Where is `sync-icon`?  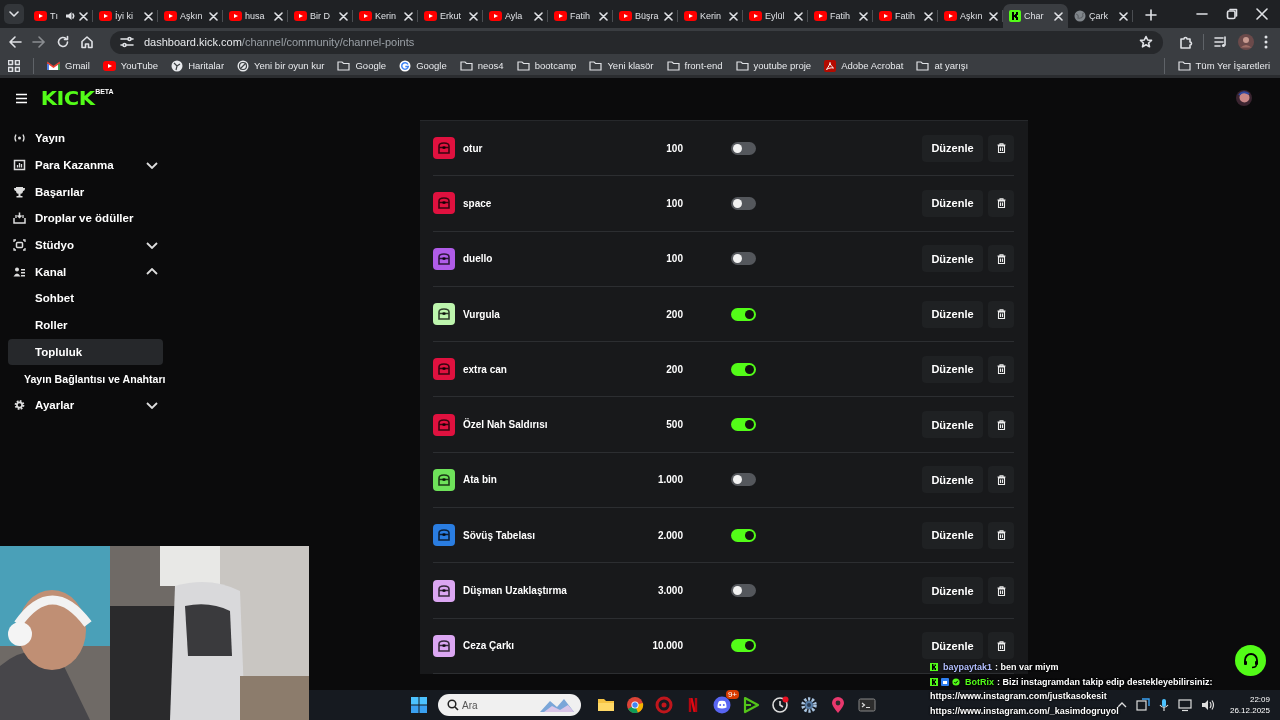 sync-icon is located at coordinates (1142, 705).